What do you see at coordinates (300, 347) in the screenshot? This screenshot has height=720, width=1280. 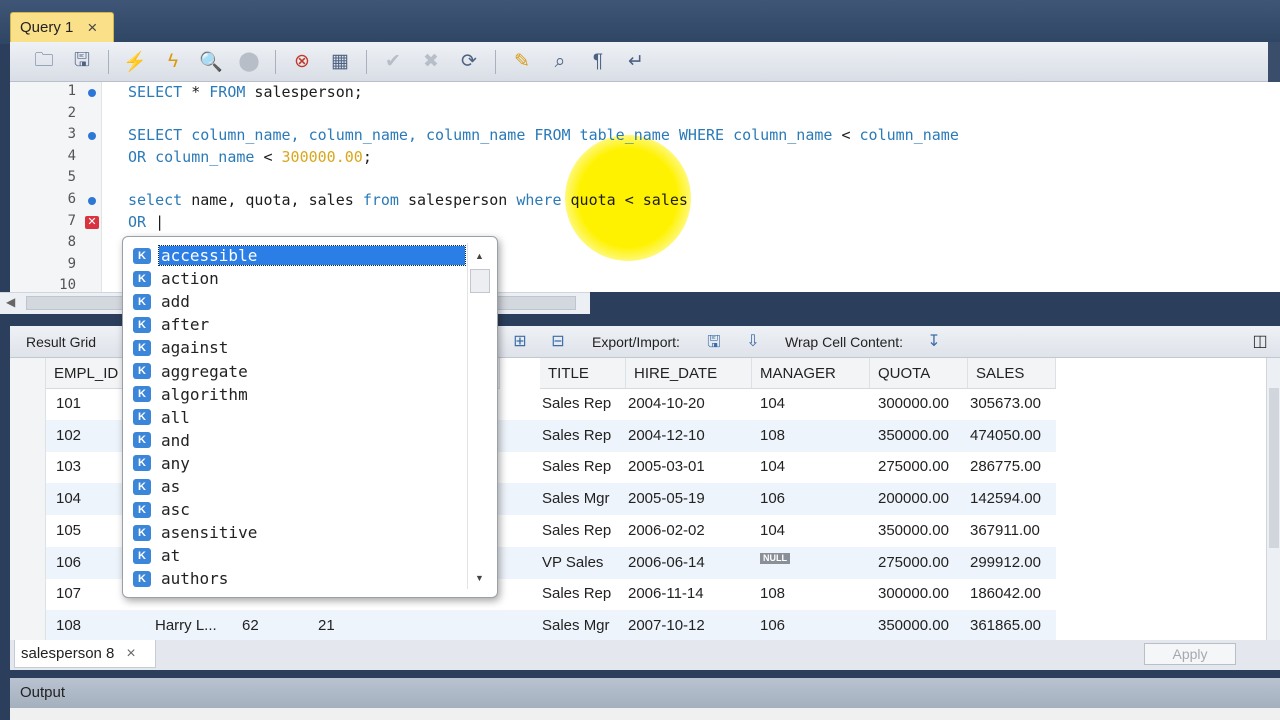 I see `autocomplete-item: Kagainst` at bounding box center [300, 347].